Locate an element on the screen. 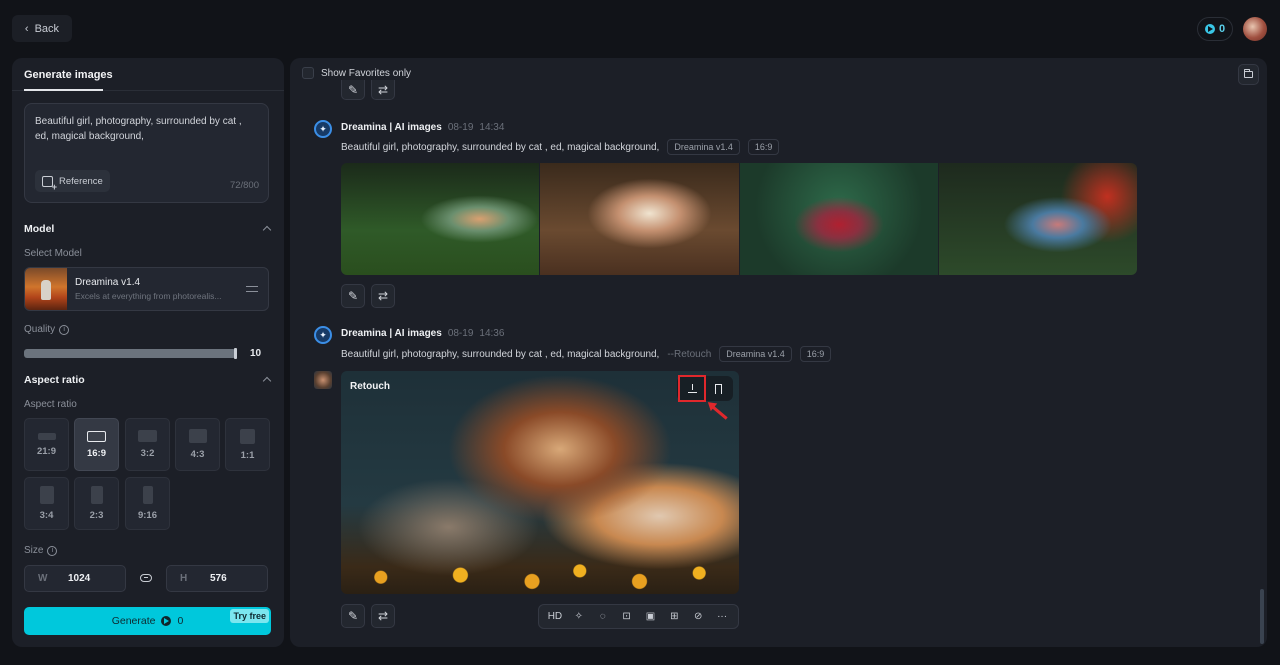  folder-button is located at coordinates (1248, 74).